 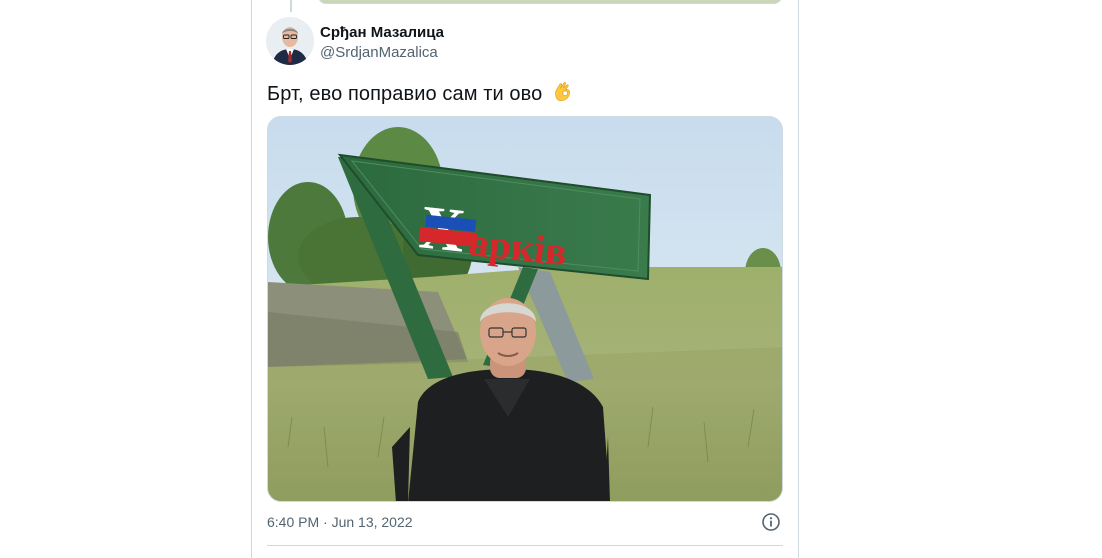 I want to click on ok-hand-icon, so click(x=563, y=94).